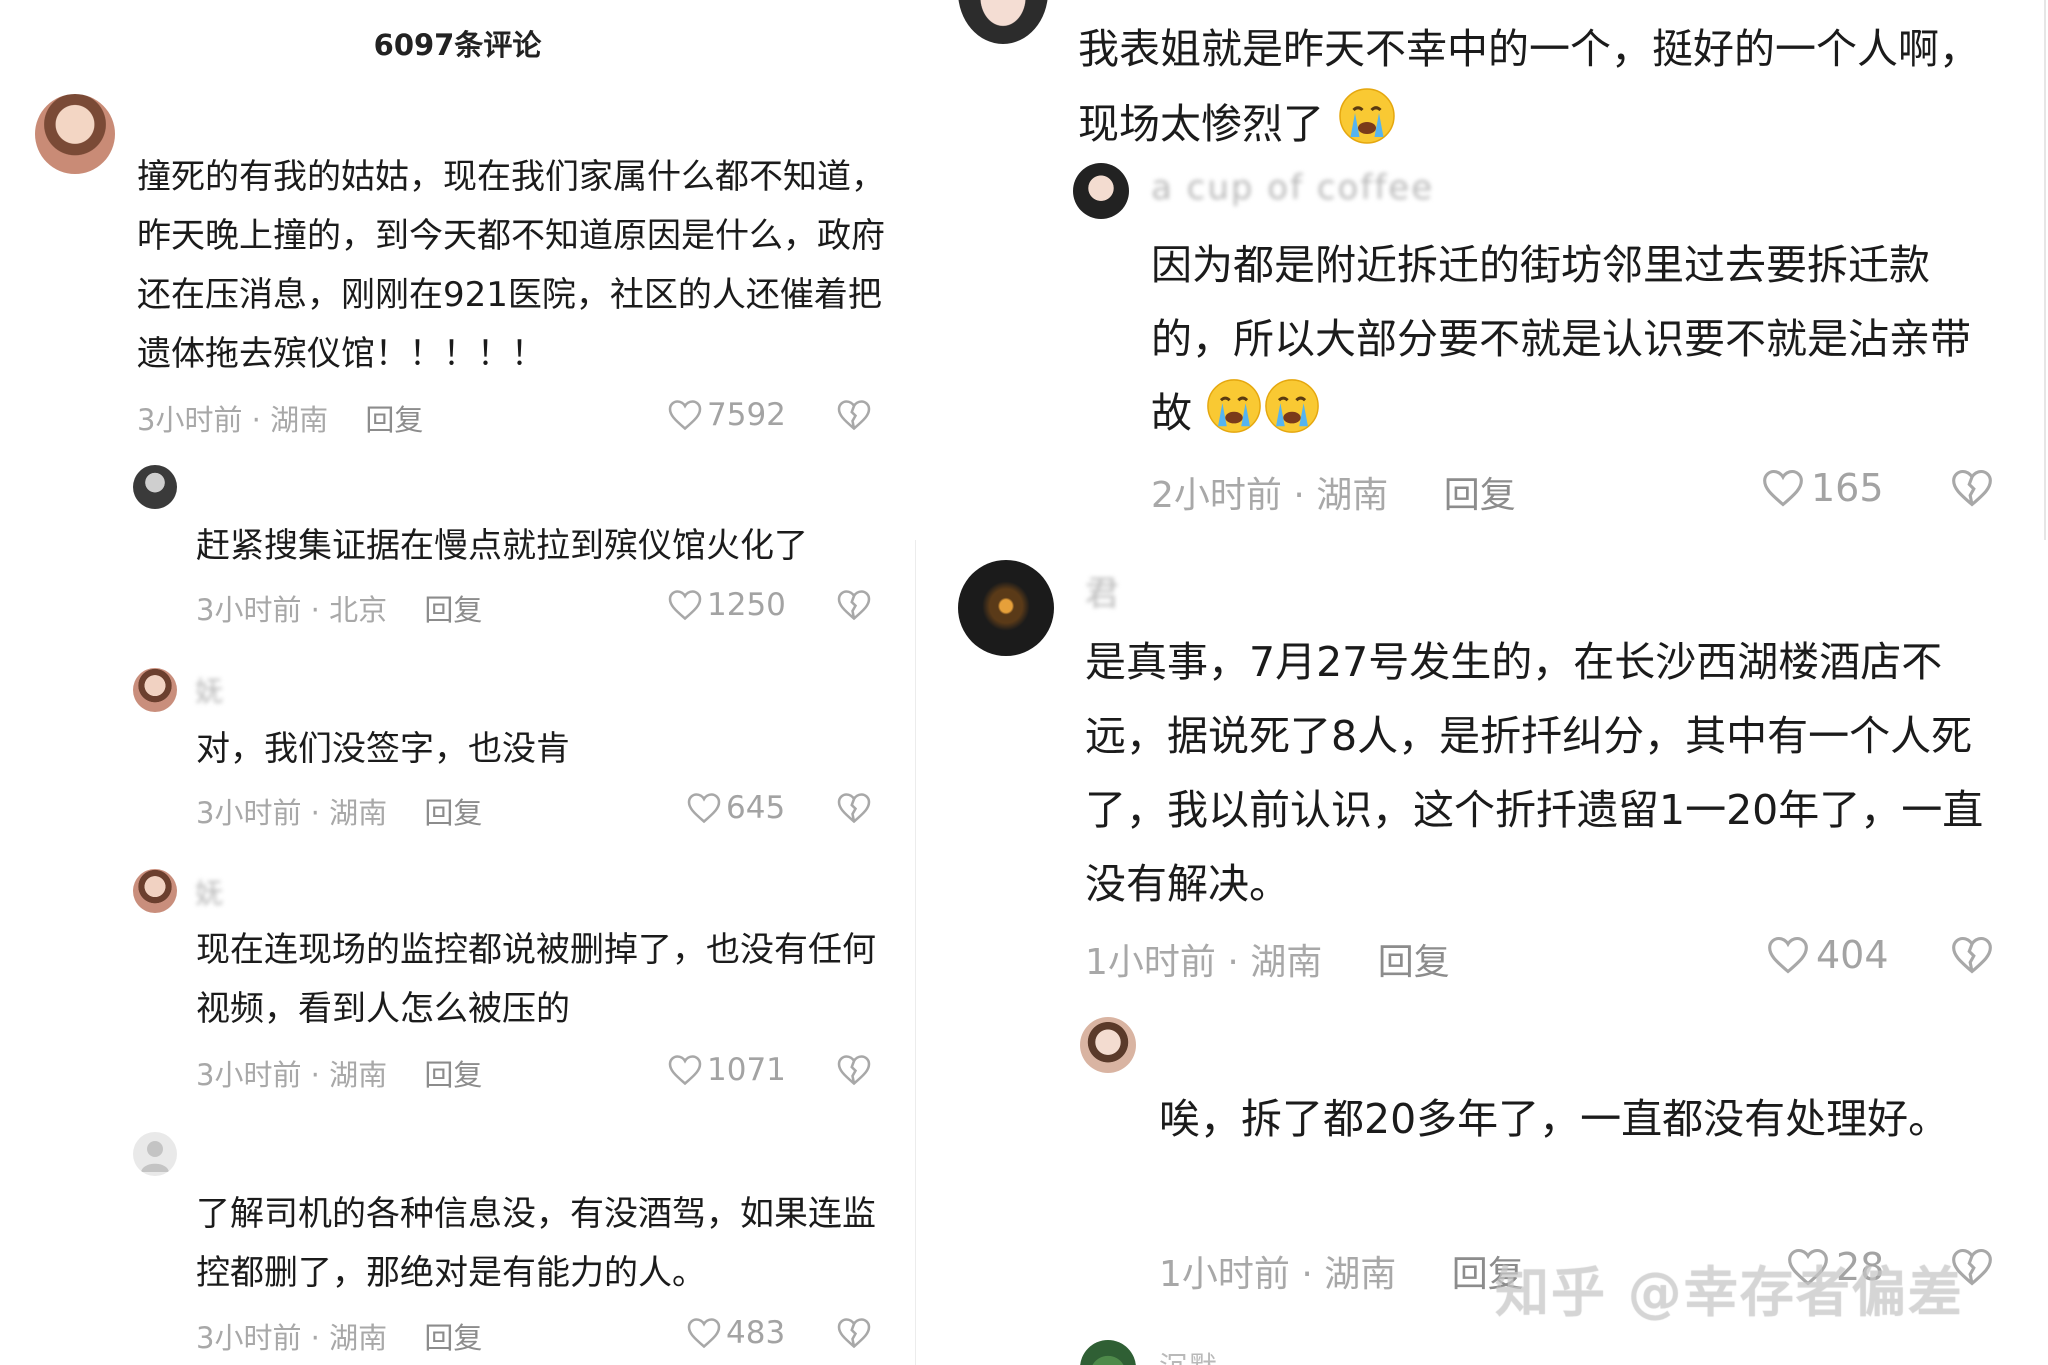  Describe the element at coordinates (292, 610) in the screenshot. I see `comment-time-location: 3小时前 · 北京` at that location.